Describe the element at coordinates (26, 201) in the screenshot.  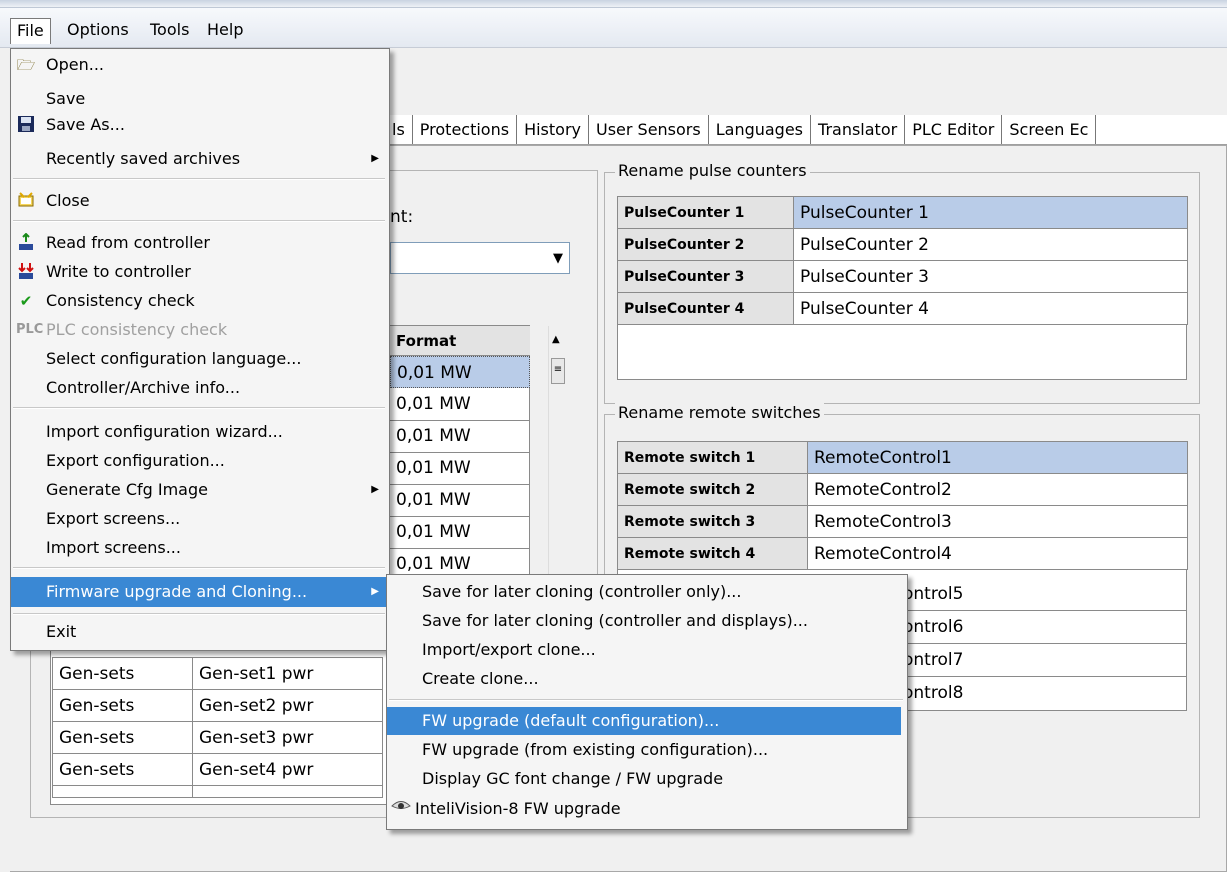
I see `close-archive-icon` at that location.